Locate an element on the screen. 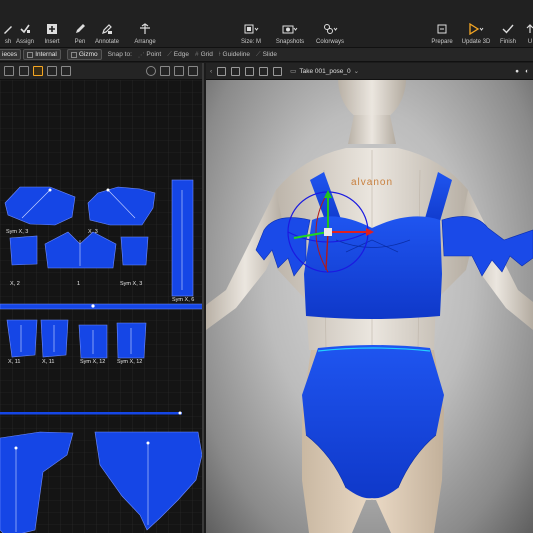  snap-to-label: Snap to: is located at coordinates (119, 54).